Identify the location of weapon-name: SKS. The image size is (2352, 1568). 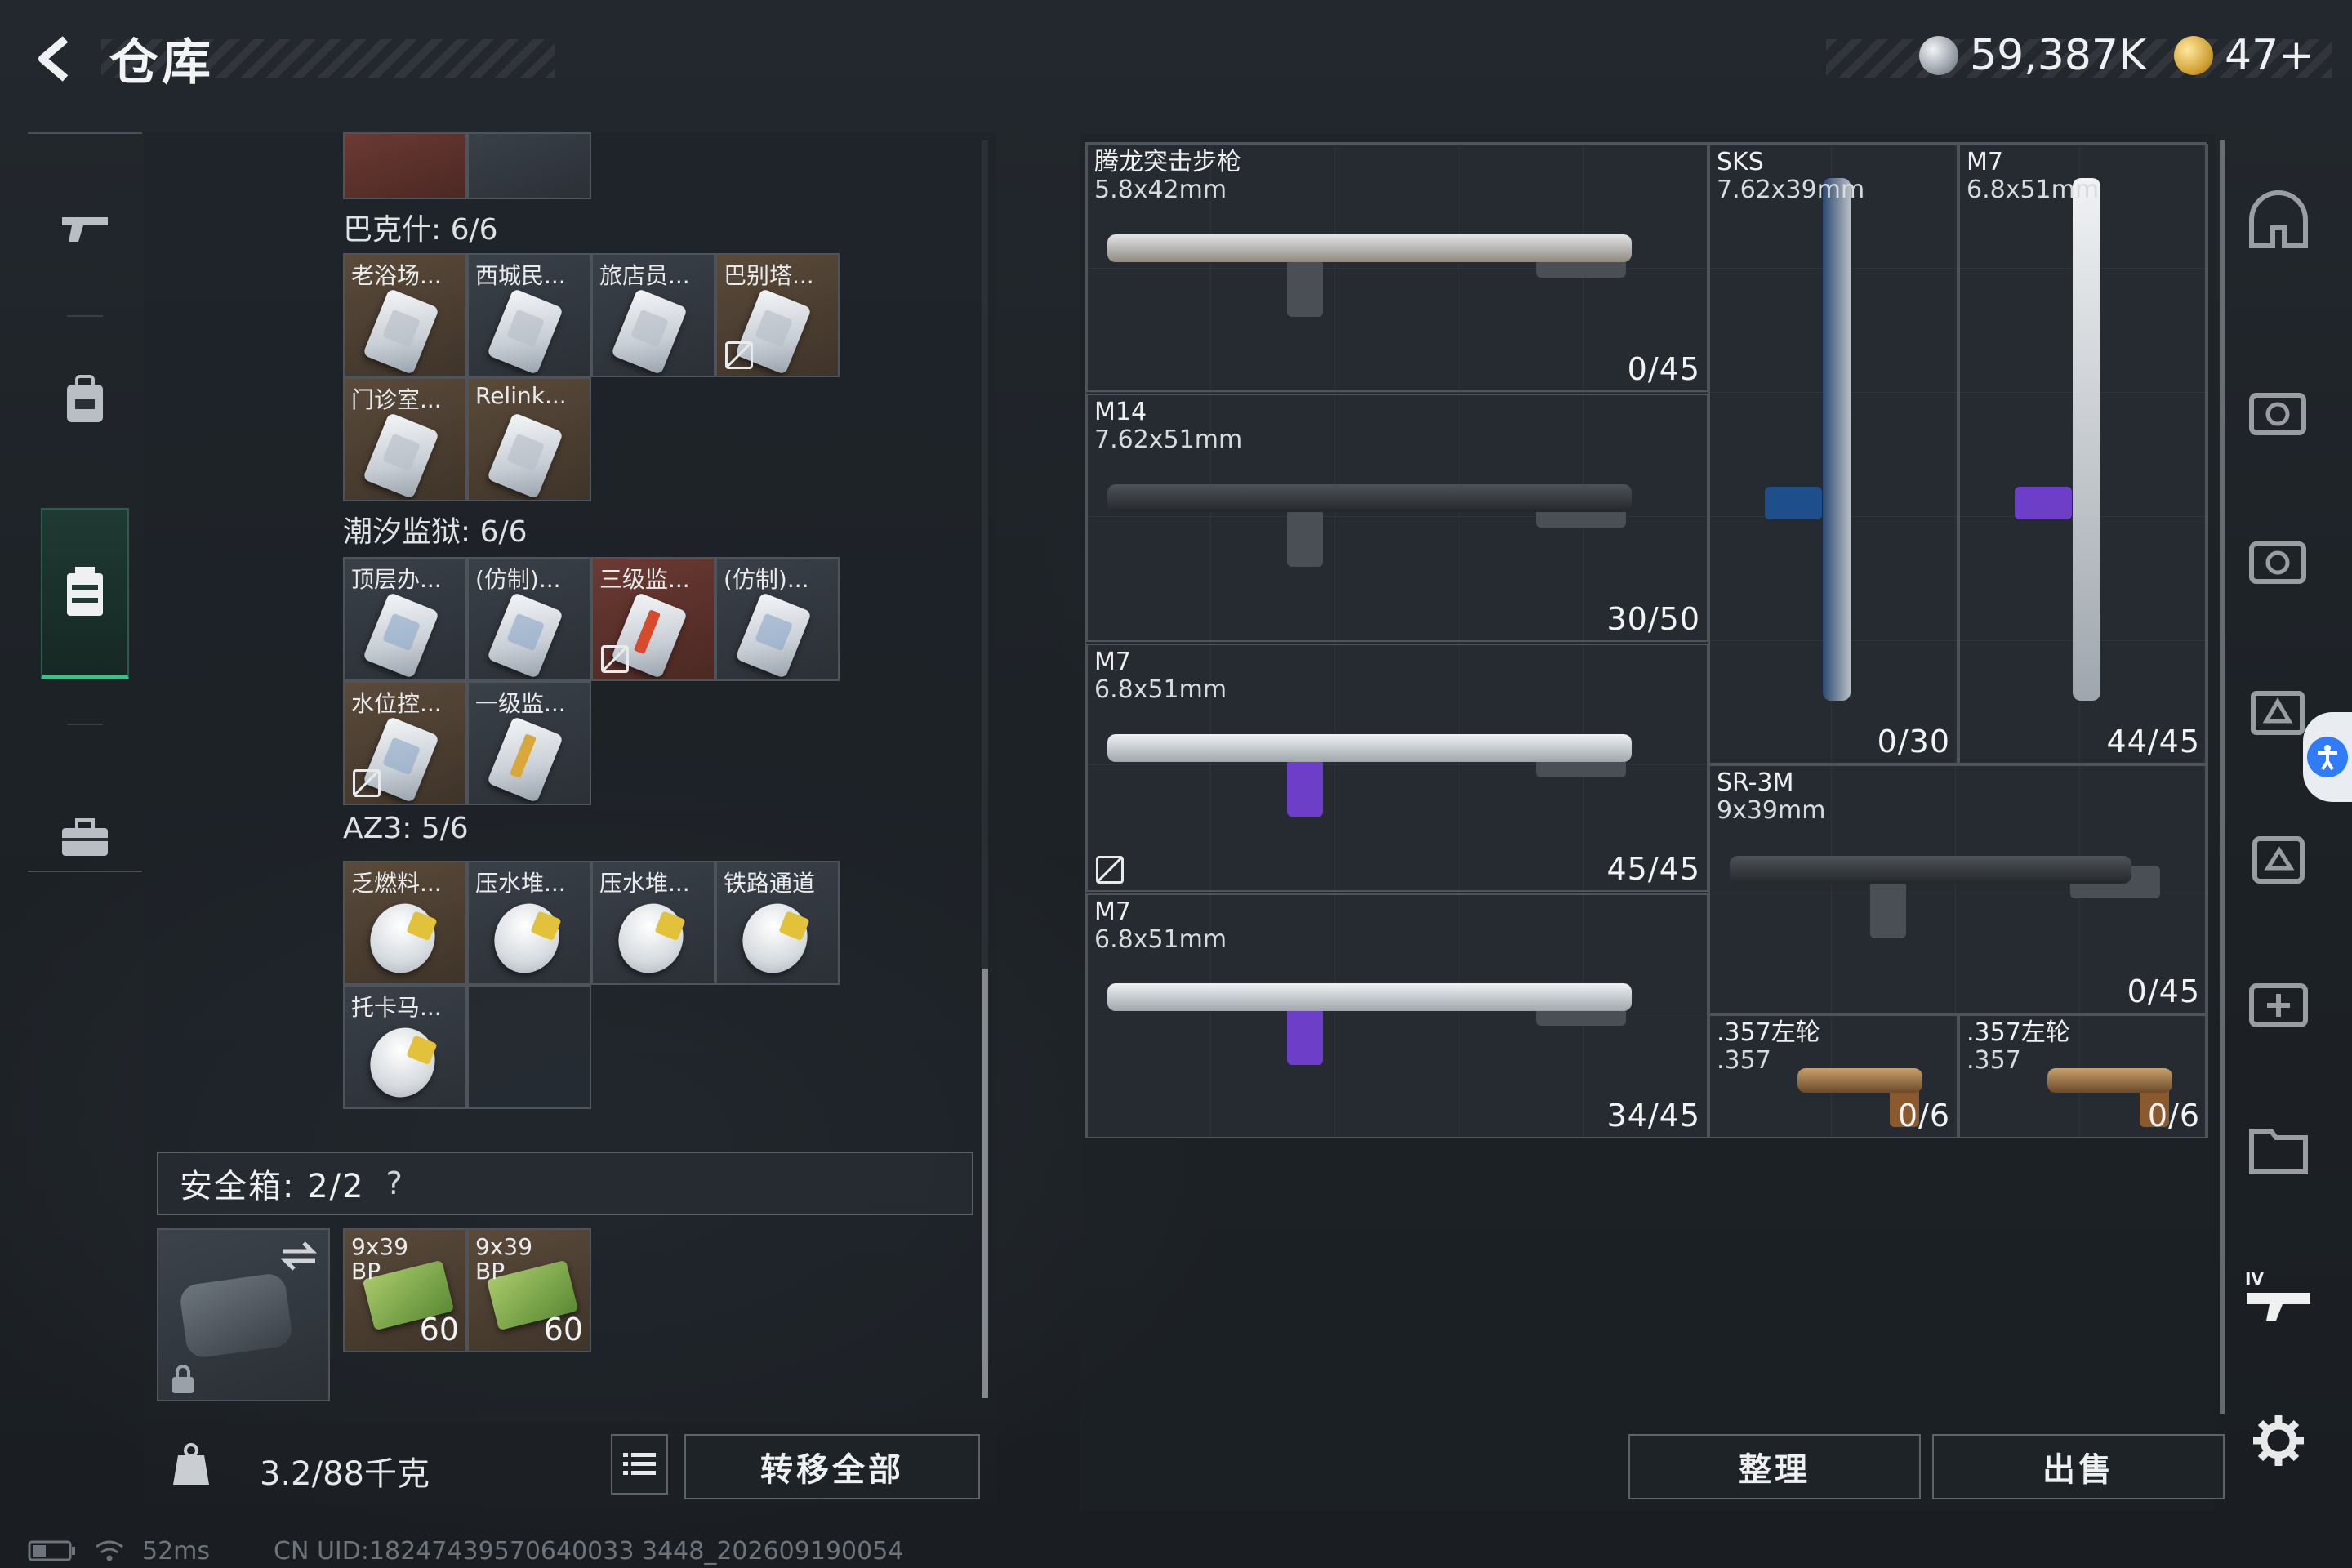
(1740, 162).